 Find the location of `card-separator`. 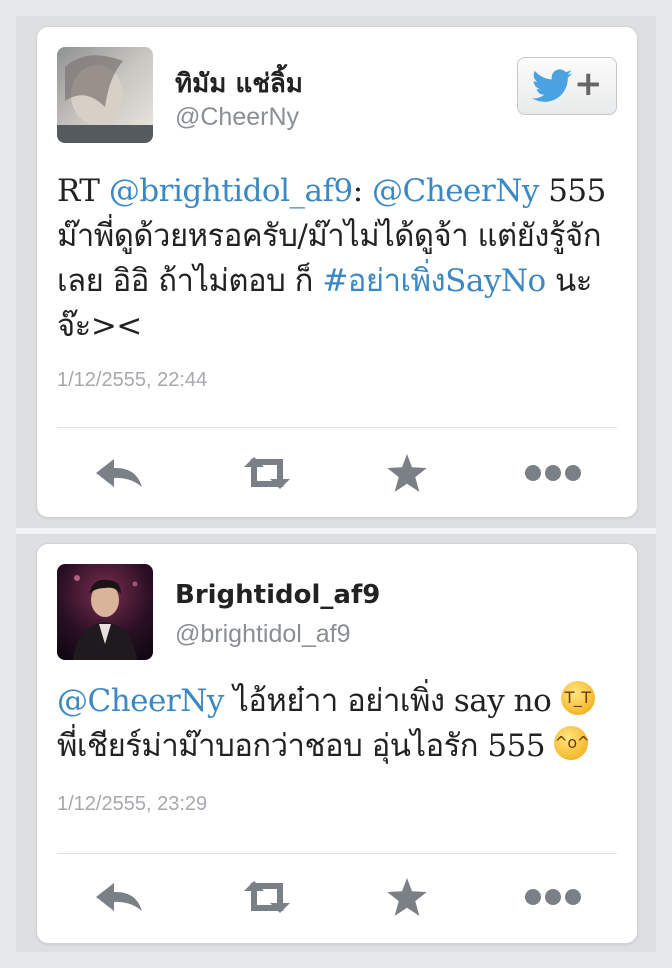

card-separator is located at coordinates (336, 531).